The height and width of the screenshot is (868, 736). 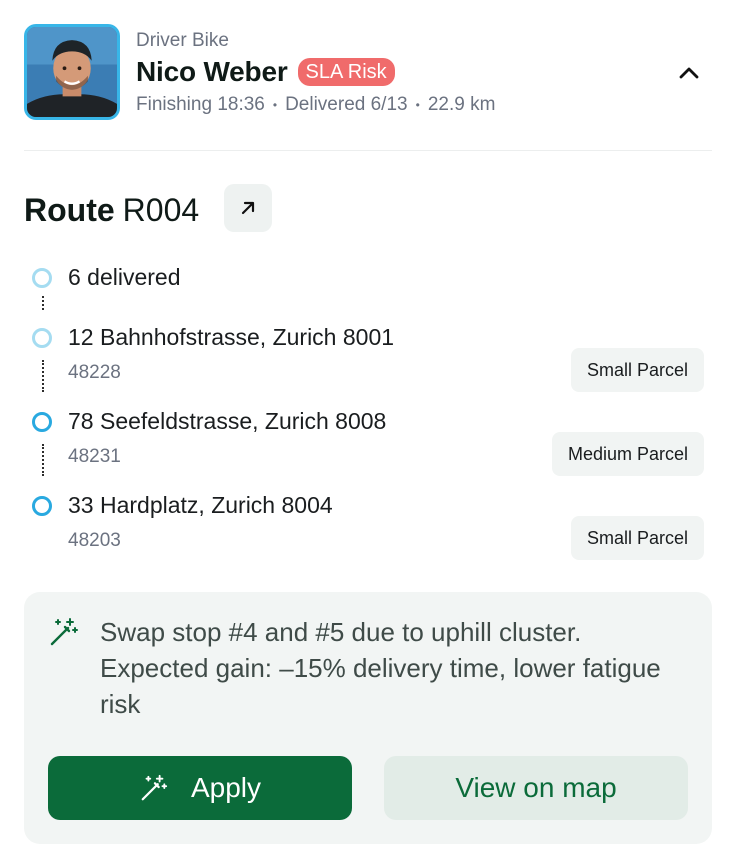 I want to click on route-title: Route R004, so click(x=111, y=210).